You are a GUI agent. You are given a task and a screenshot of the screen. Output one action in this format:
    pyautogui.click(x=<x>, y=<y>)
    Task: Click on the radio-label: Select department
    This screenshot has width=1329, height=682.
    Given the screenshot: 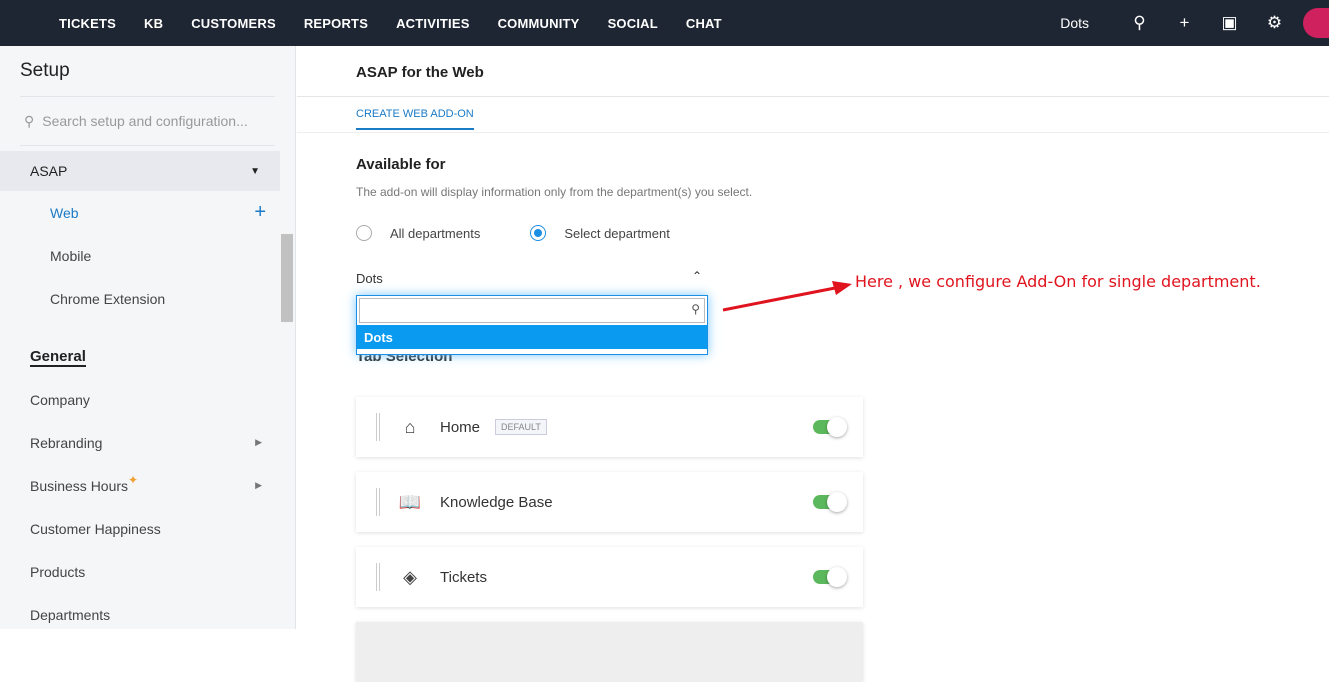 What is the action you would take?
    pyautogui.click(x=617, y=233)
    